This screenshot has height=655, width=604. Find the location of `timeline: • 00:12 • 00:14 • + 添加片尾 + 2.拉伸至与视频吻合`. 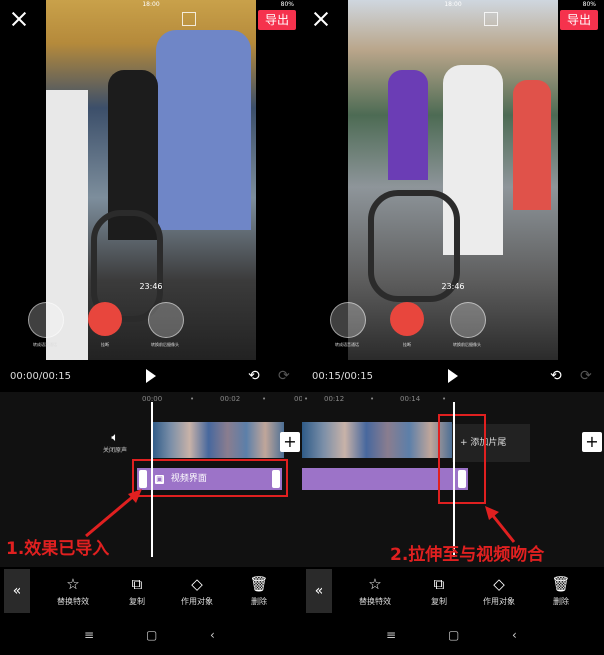

timeline: • 00:12 • 00:14 • + 添加片尾 + 2.拉伸至与视频吻合 is located at coordinates (453, 479).